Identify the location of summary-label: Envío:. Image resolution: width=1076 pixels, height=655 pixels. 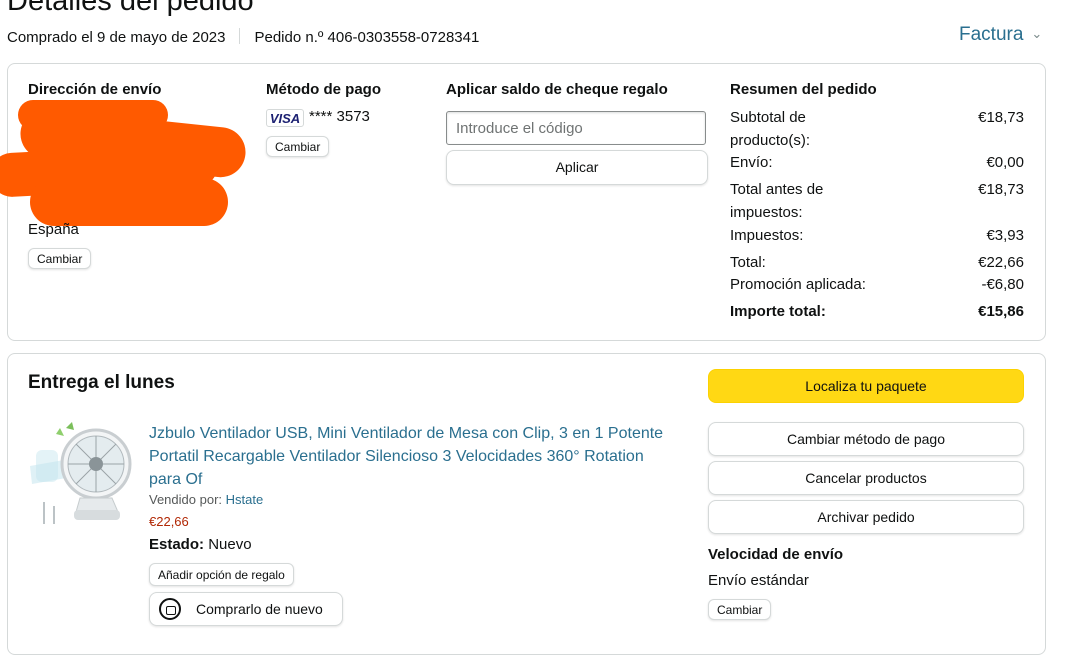
(751, 162).